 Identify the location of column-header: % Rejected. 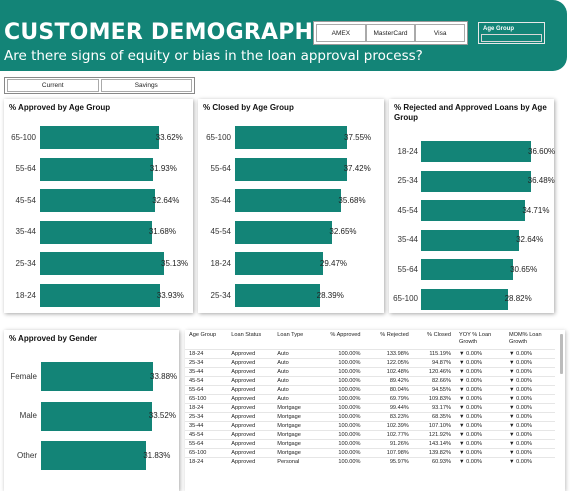
(389, 340).